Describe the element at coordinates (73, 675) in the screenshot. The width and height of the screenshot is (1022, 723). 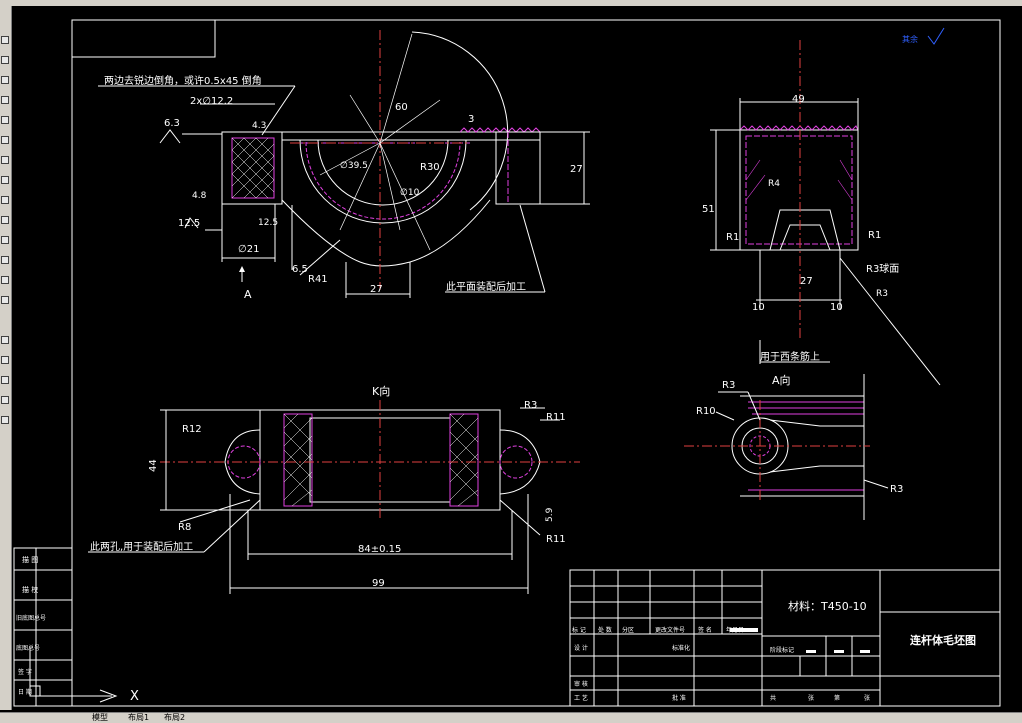
I see `ucs-icon` at that location.